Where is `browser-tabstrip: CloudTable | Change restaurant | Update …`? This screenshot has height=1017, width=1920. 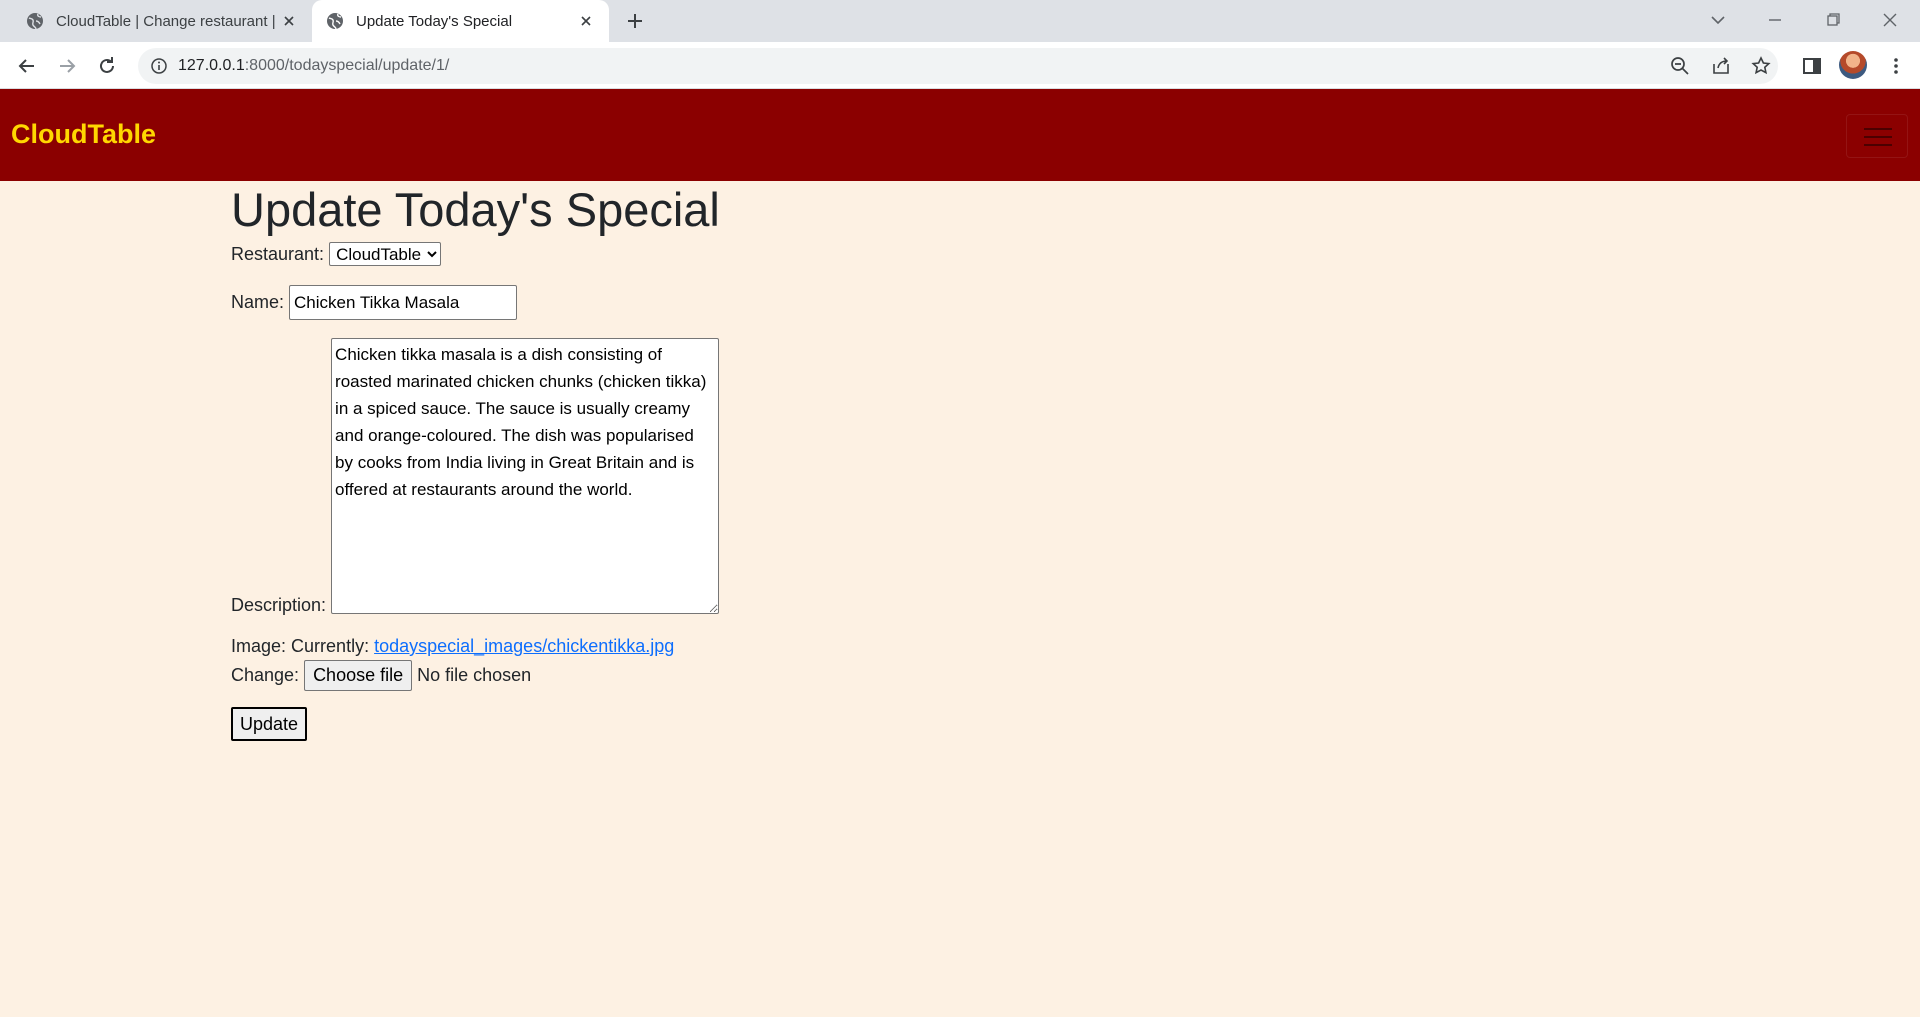
browser-tabstrip: CloudTable | Change restaurant | Update … is located at coordinates (960, 21).